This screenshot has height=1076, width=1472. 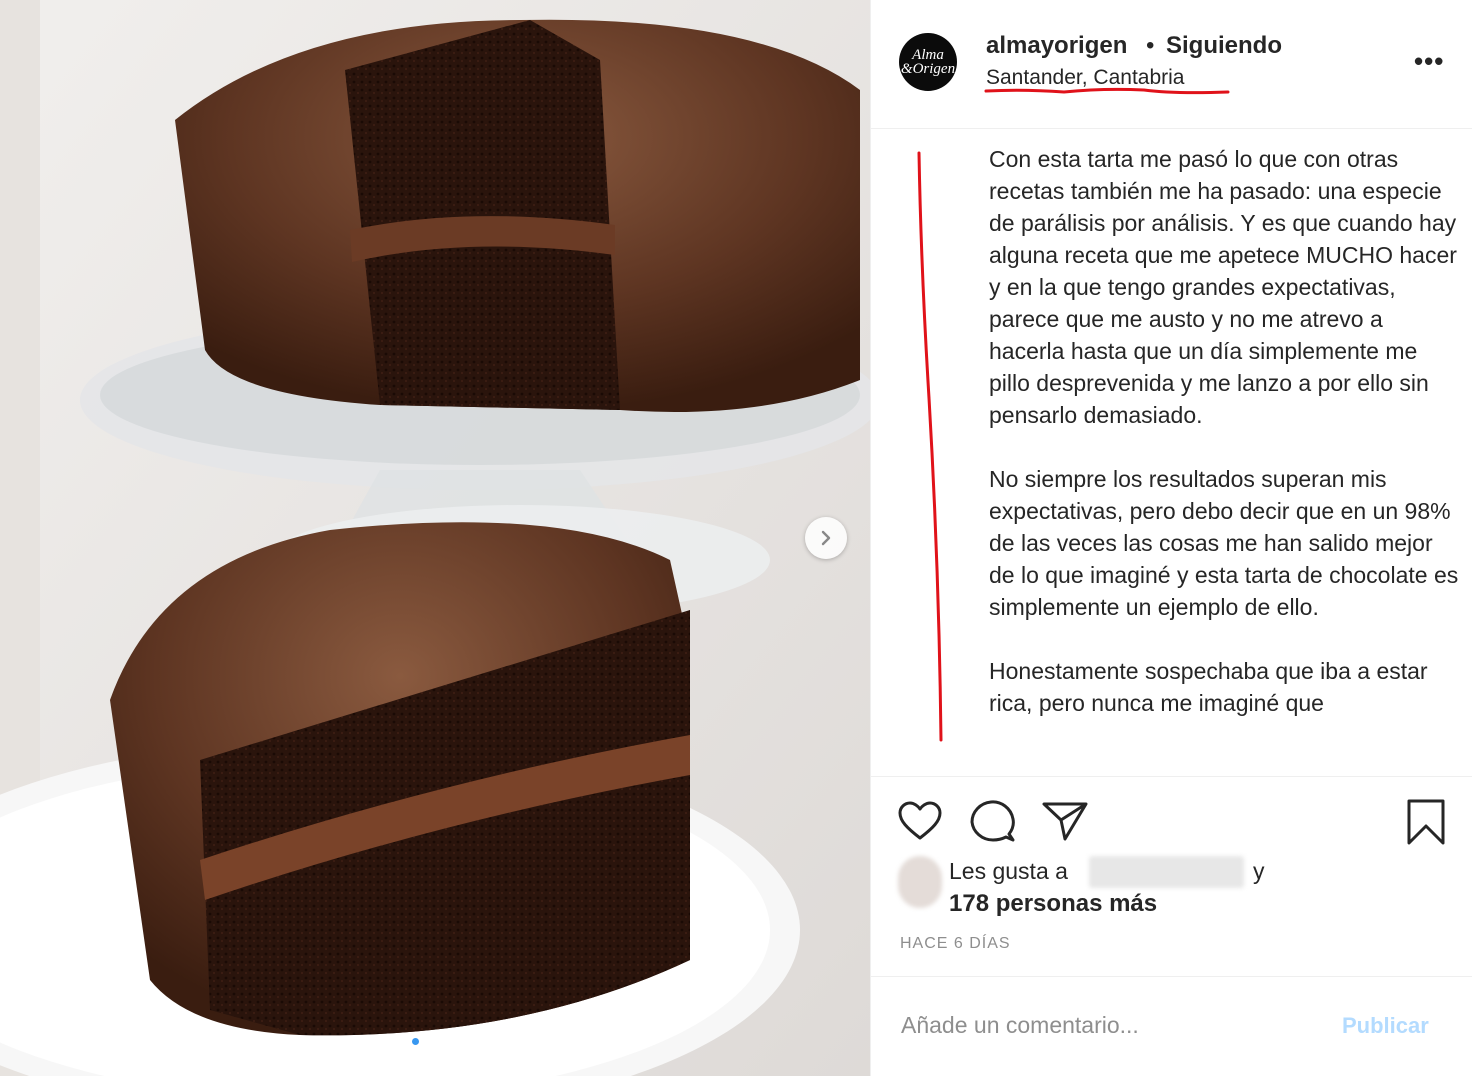 I want to click on more-options-button: •••, so click(x=1429, y=61).